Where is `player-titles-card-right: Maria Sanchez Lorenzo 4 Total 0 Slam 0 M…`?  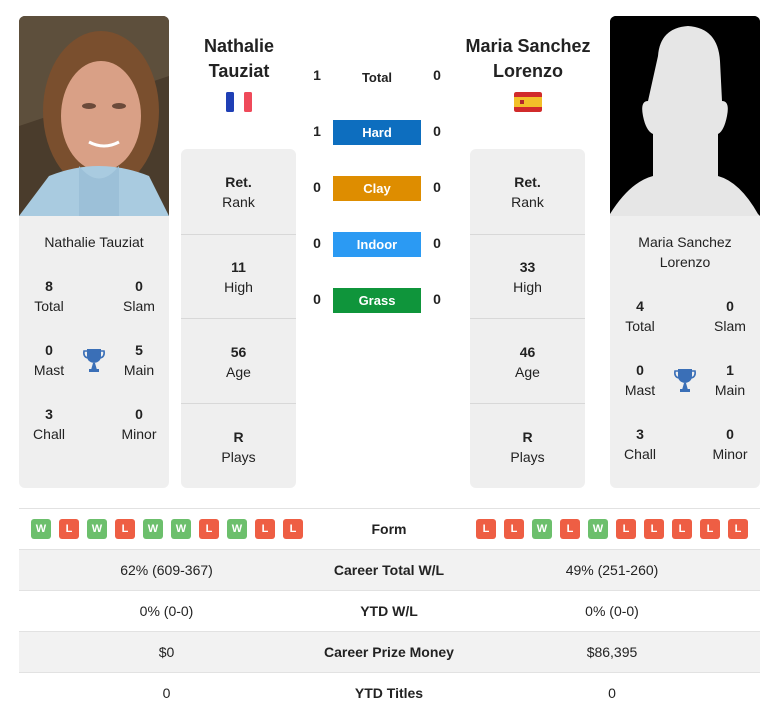 player-titles-card-right: Maria Sanchez Lorenzo 4 Total 0 Slam 0 M… is located at coordinates (685, 352).